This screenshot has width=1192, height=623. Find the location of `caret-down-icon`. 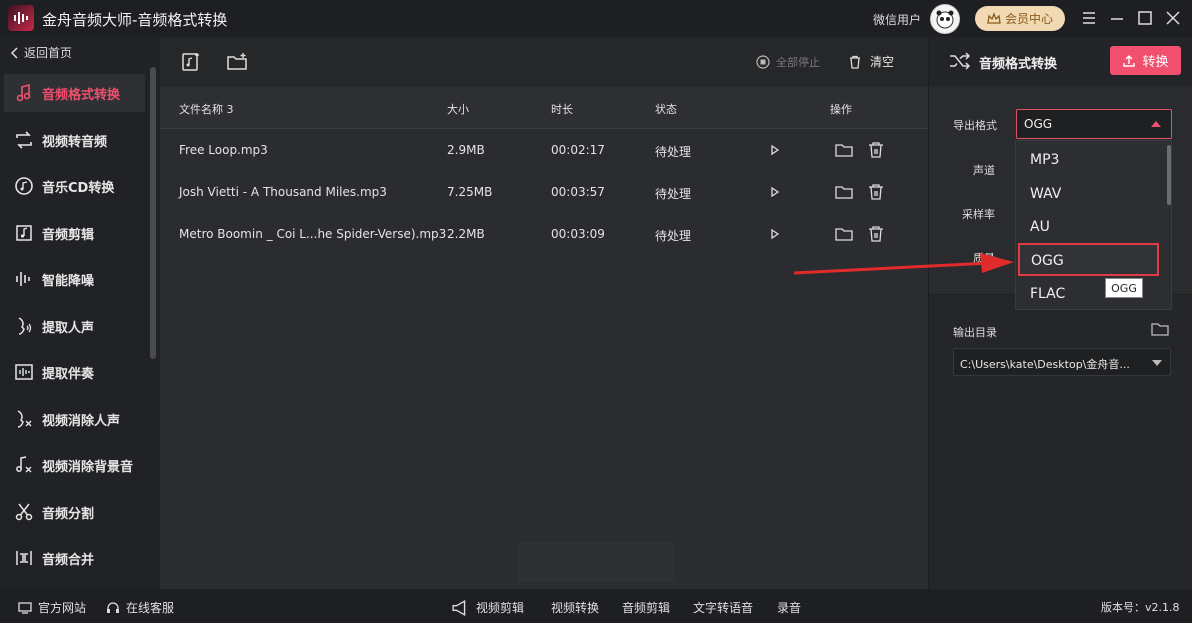

caret-down-icon is located at coordinates (1157, 363).